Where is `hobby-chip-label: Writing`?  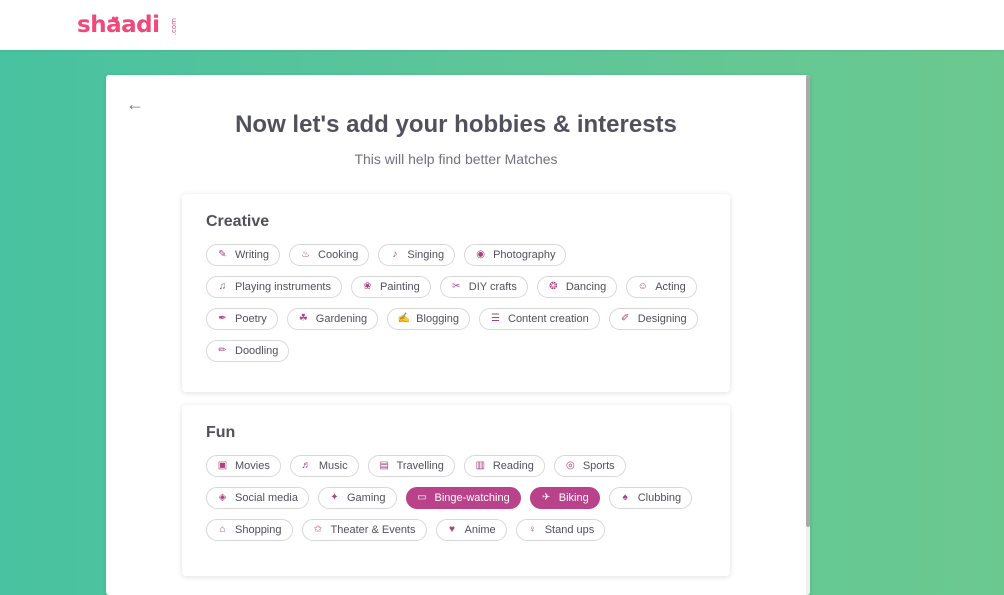
hobby-chip-label: Writing is located at coordinates (252, 255).